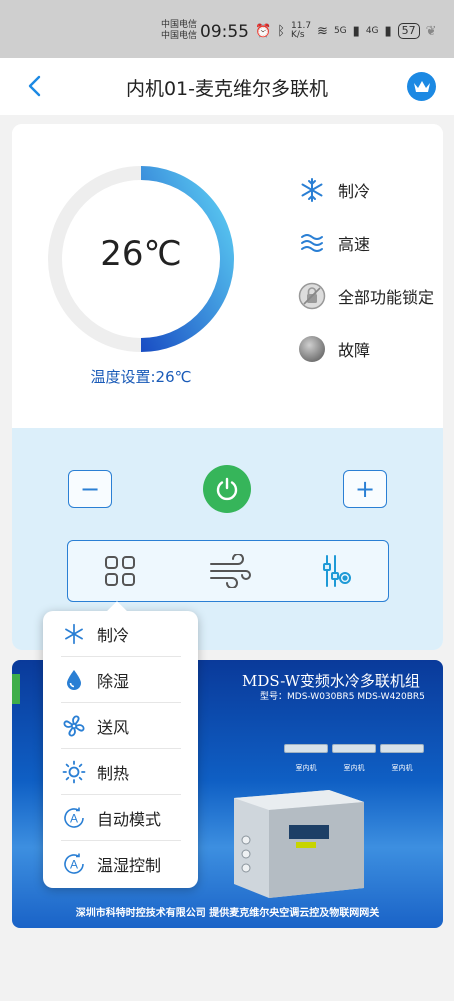  I want to click on crown-button, so click(421, 86).